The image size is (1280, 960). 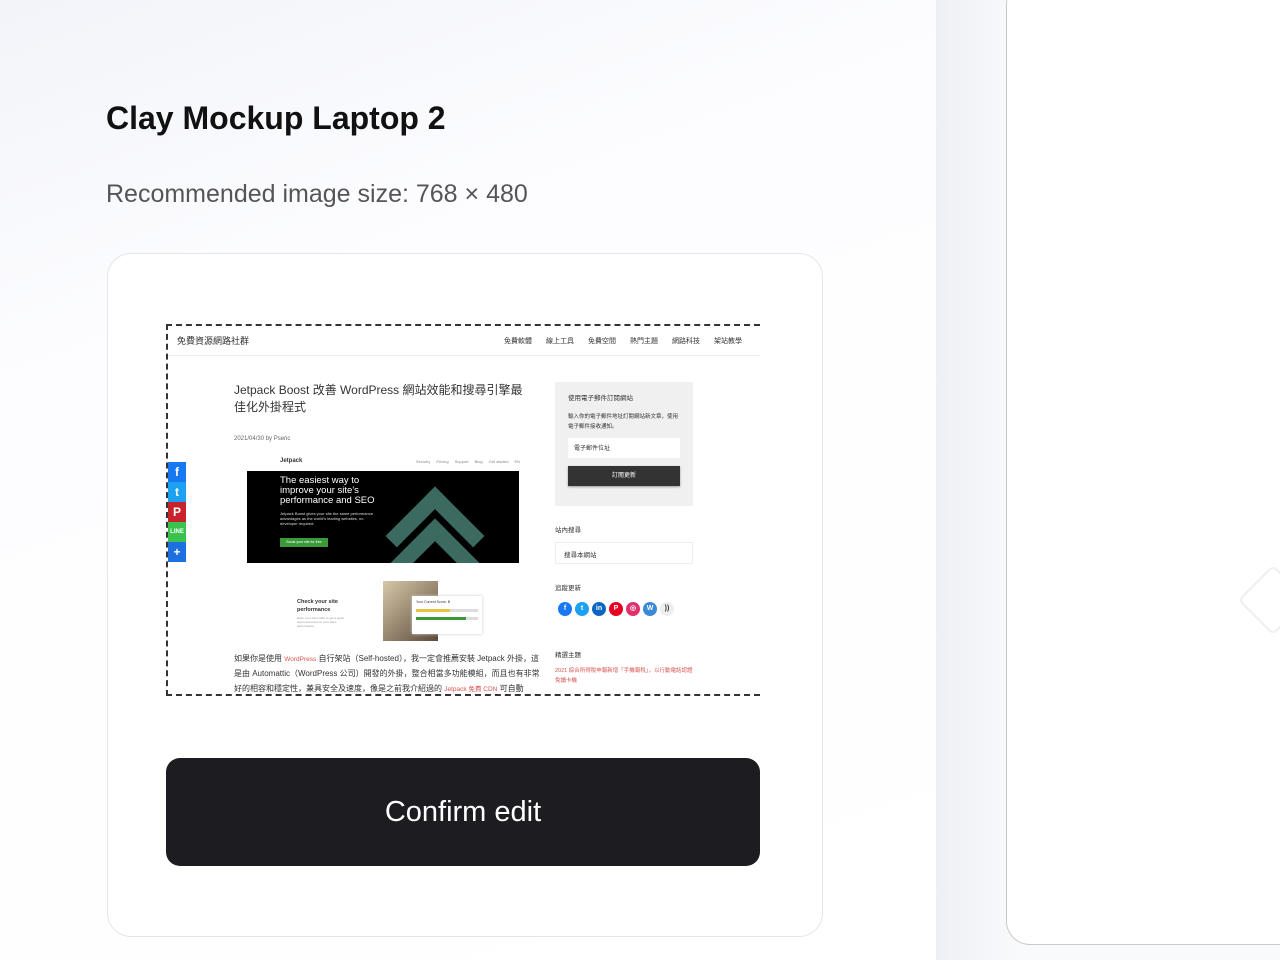 I want to click on pinterest-icon: P, so click(x=616, y=609).